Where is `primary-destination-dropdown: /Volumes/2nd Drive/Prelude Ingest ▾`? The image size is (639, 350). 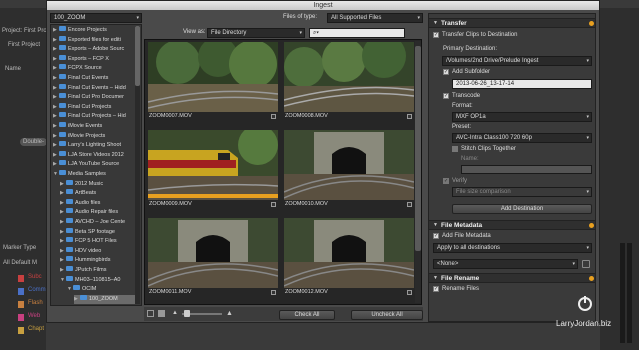
primary-destination-dropdown: /Volumes/2nd Drive/Prelude Ingest ▾ is located at coordinates (517, 61).